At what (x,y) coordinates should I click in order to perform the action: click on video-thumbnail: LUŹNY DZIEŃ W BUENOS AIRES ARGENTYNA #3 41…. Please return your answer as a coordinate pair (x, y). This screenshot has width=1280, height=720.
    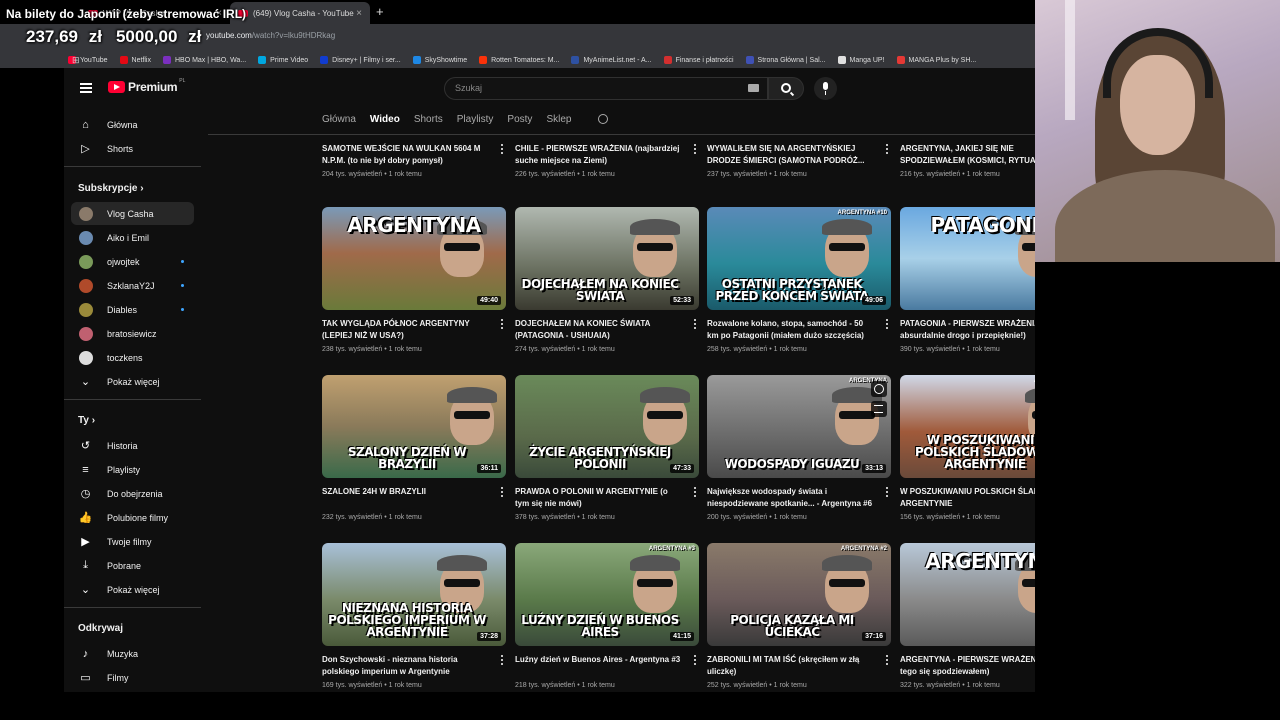
    Looking at the image, I should click on (607, 594).